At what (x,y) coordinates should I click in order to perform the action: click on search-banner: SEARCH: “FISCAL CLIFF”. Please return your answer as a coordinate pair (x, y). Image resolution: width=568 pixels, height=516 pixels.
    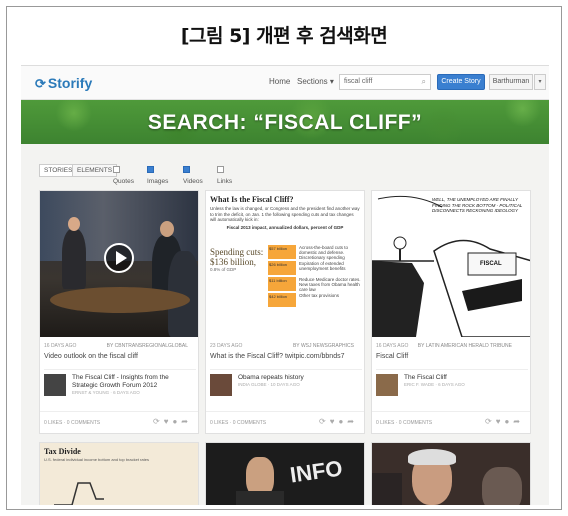
    Looking at the image, I should click on (285, 122).